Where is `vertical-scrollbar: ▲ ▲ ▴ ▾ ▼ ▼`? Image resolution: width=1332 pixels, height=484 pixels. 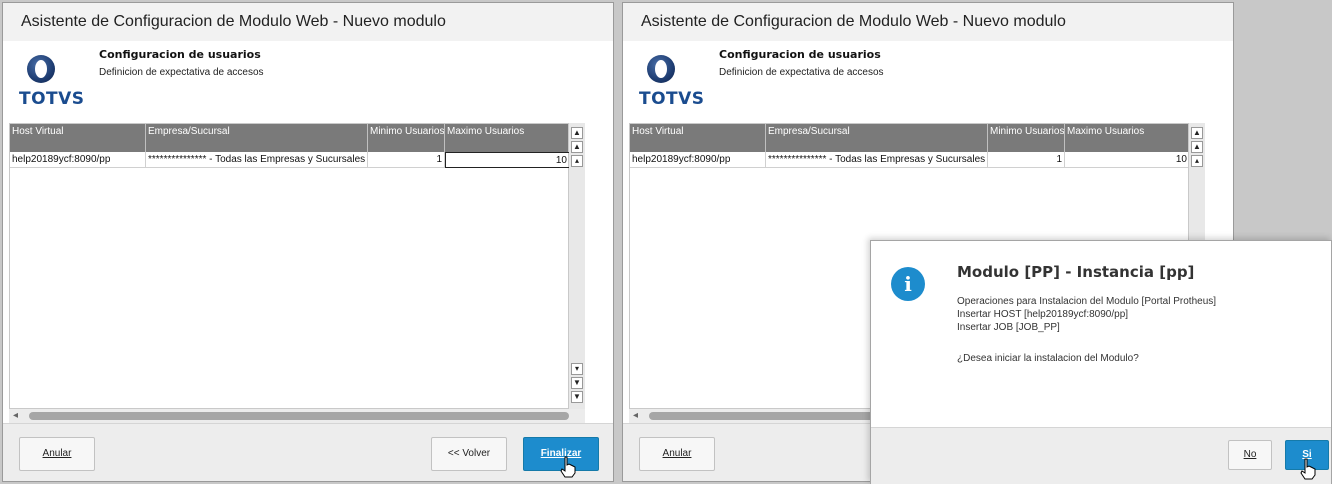
vertical-scrollbar: ▲ ▲ ▴ ▾ ▼ ▼ is located at coordinates (577, 266).